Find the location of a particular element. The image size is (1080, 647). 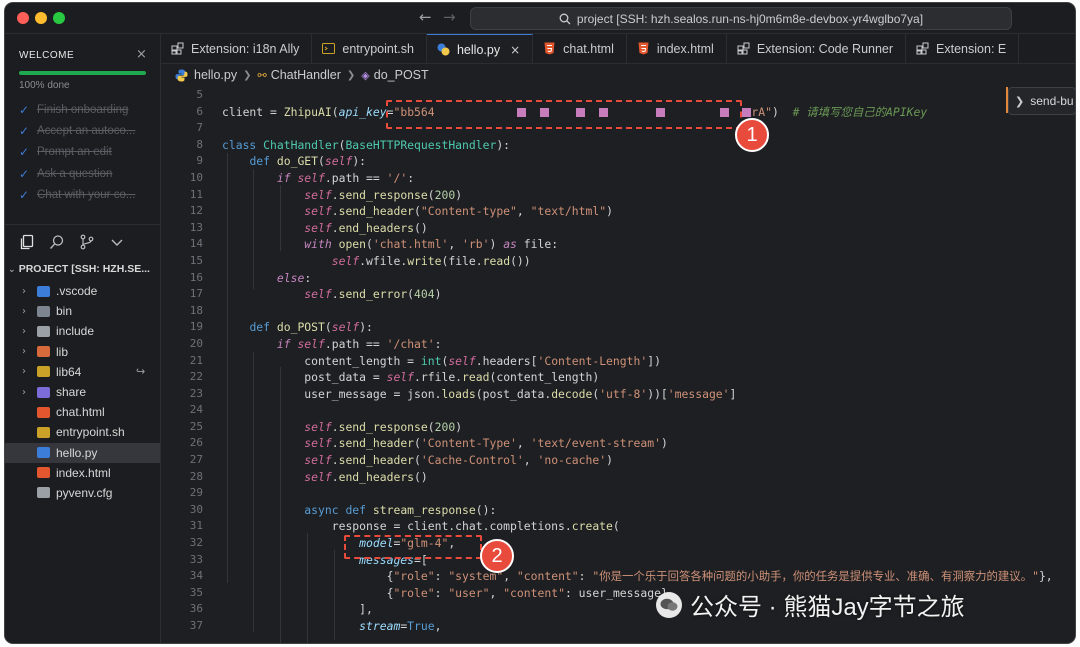

tab-entrypoint-sh: entrypoint.sh is located at coordinates (369, 48).